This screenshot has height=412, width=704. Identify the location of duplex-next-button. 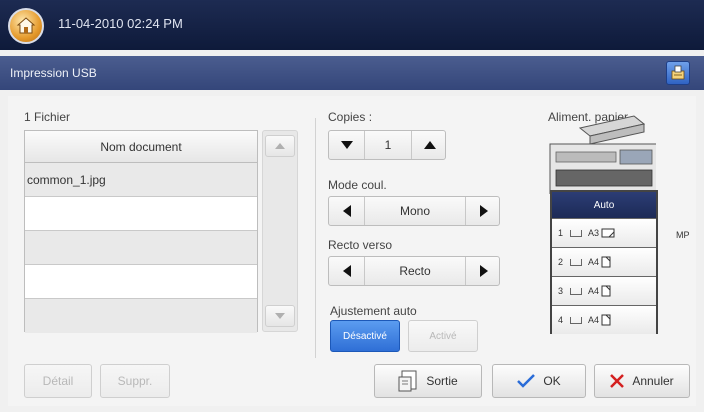
(483, 271).